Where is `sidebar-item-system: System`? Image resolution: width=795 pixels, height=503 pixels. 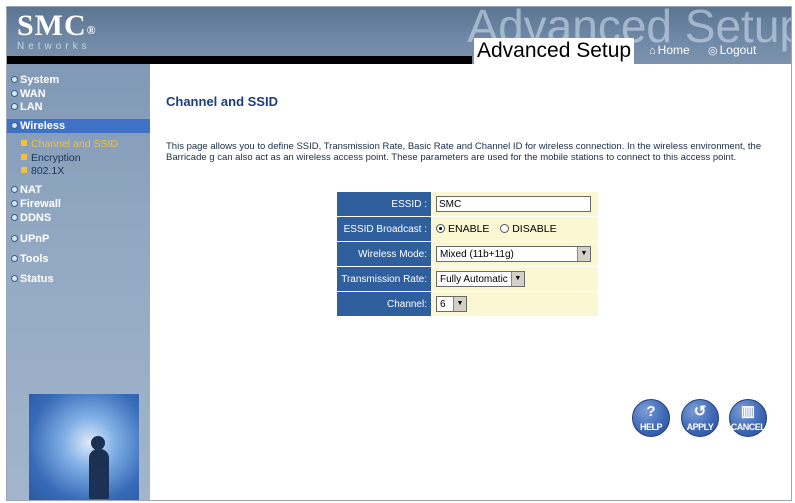 sidebar-item-system: System is located at coordinates (35, 80).